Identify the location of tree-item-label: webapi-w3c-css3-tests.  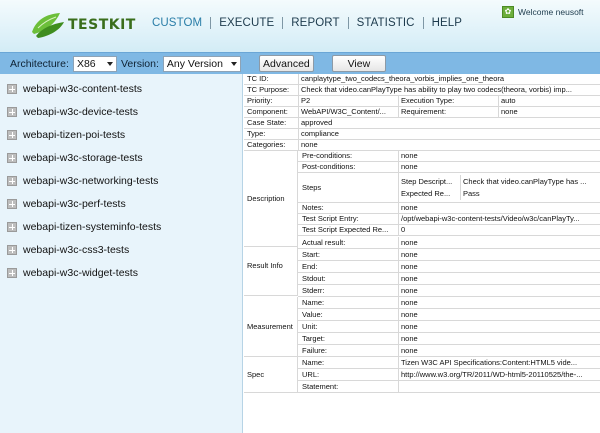
(76, 250).